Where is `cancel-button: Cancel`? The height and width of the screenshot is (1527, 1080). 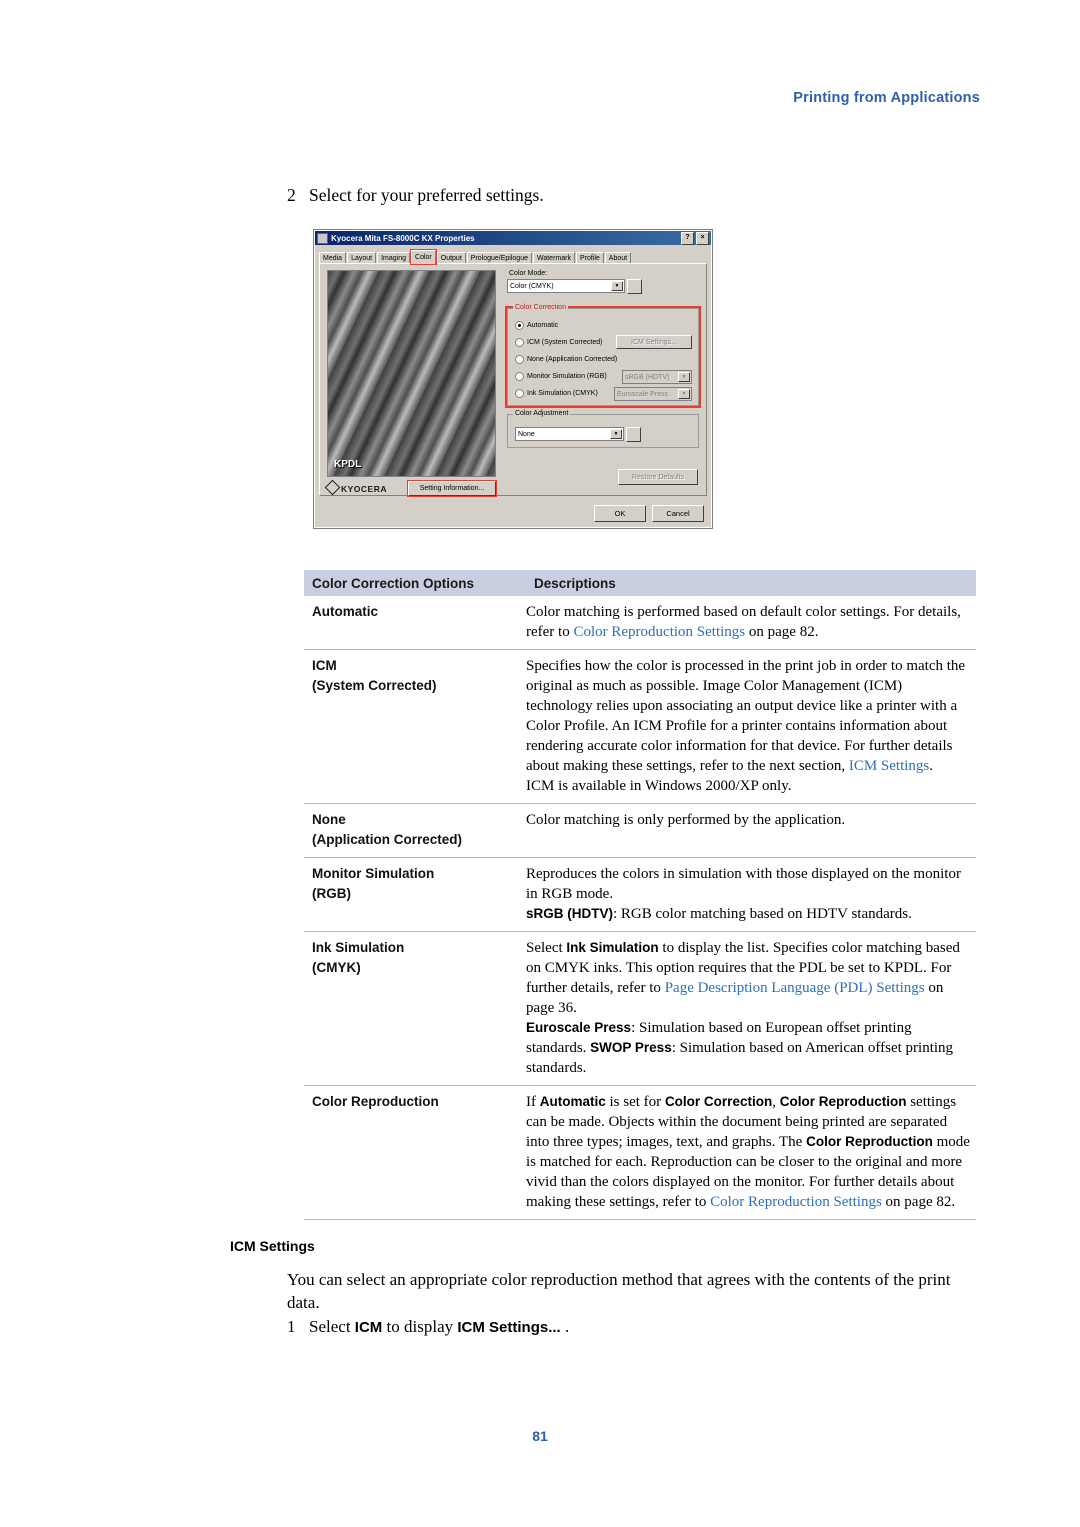
cancel-button: Cancel is located at coordinates (678, 513).